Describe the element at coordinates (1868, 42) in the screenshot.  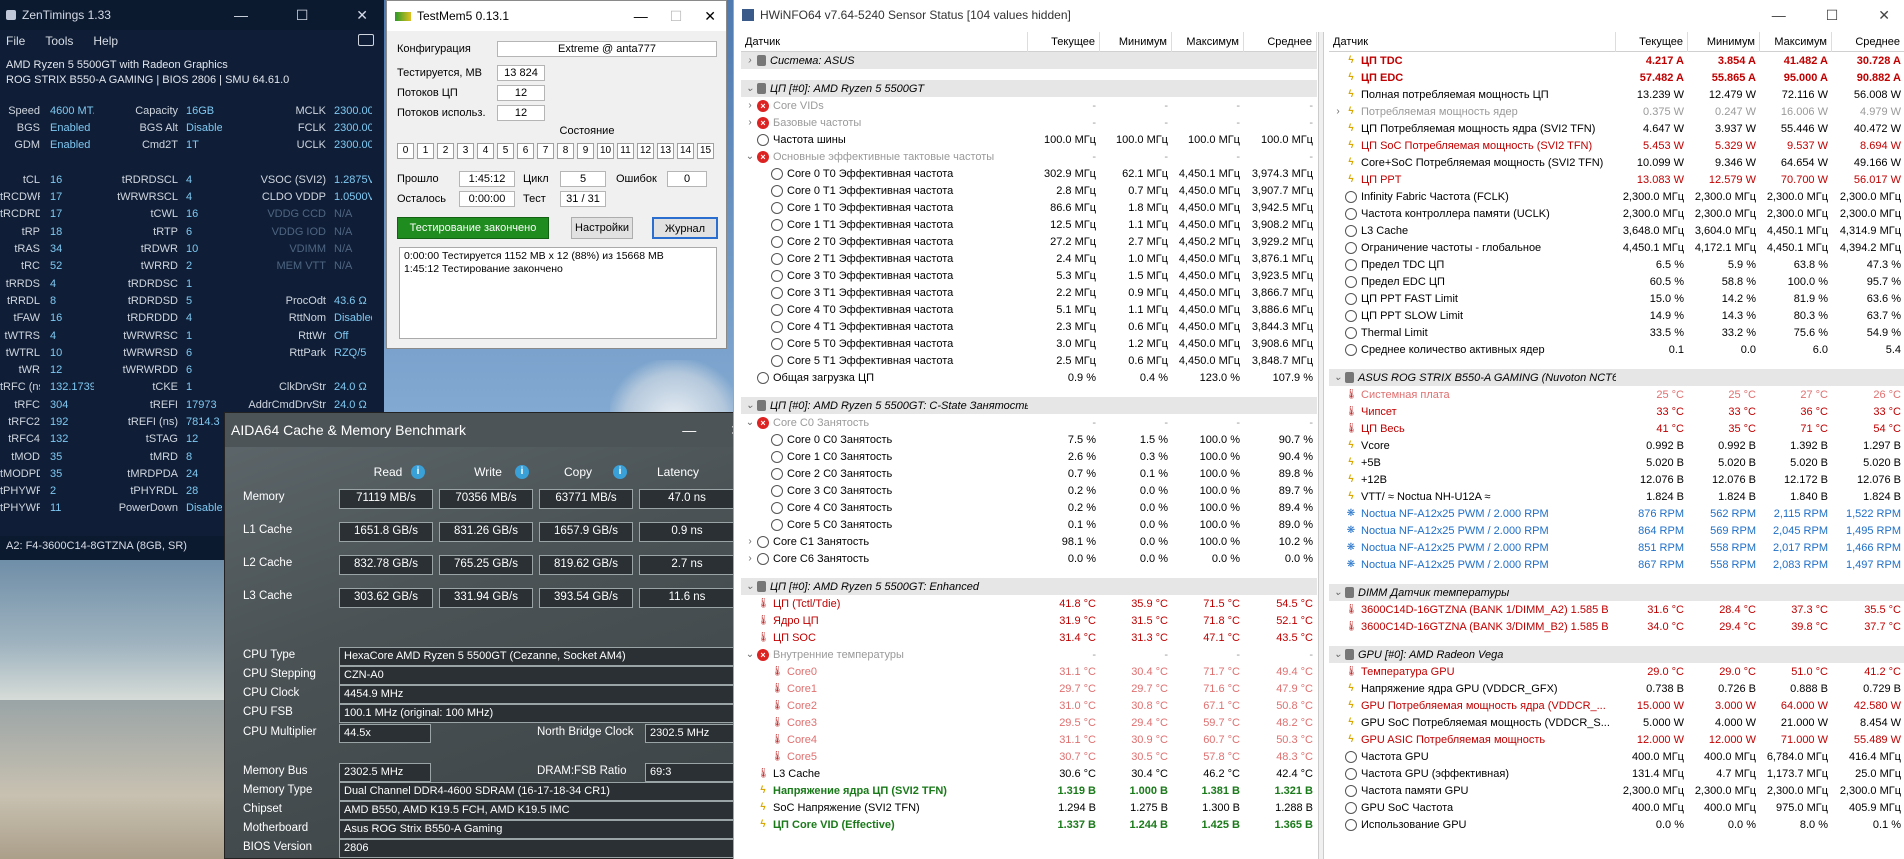
I see `column-header: Среднее` at that location.